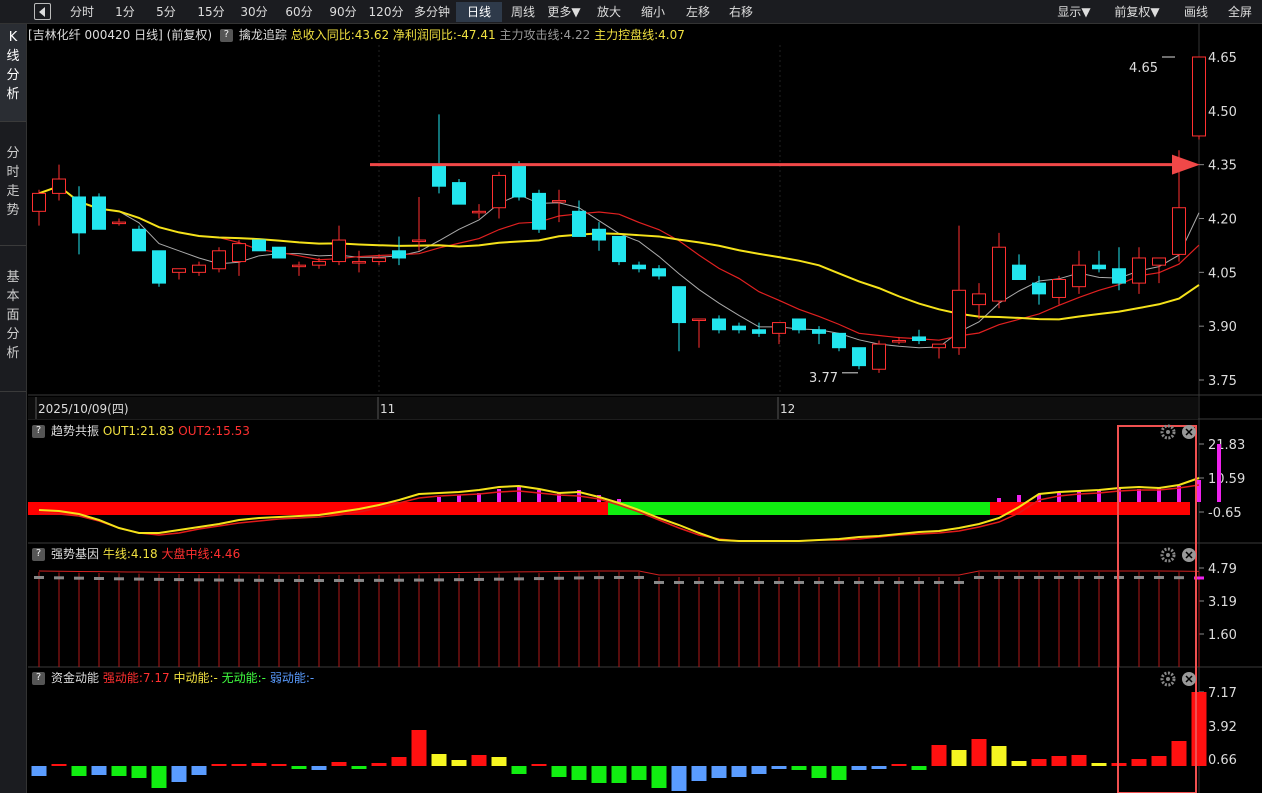 The height and width of the screenshot is (793, 1262). What do you see at coordinates (82, 12) in the screenshot?
I see `period-button-0: 分时` at bounding box center [82, 12].